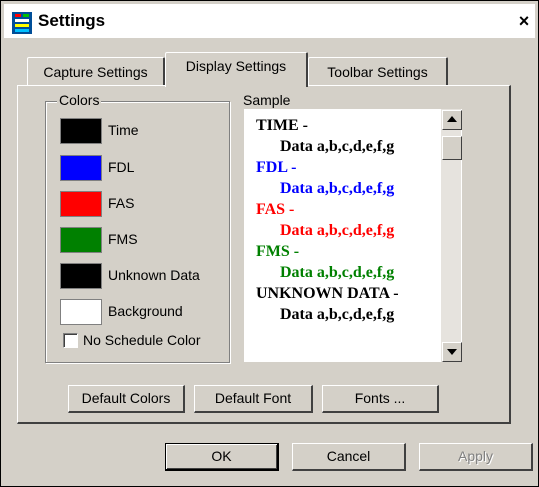 The image size is (539, 487). What do you see at coordinates (81, 204) in the screenshot?
I see `fas-color-swatch` at bounding box center [81, 204].